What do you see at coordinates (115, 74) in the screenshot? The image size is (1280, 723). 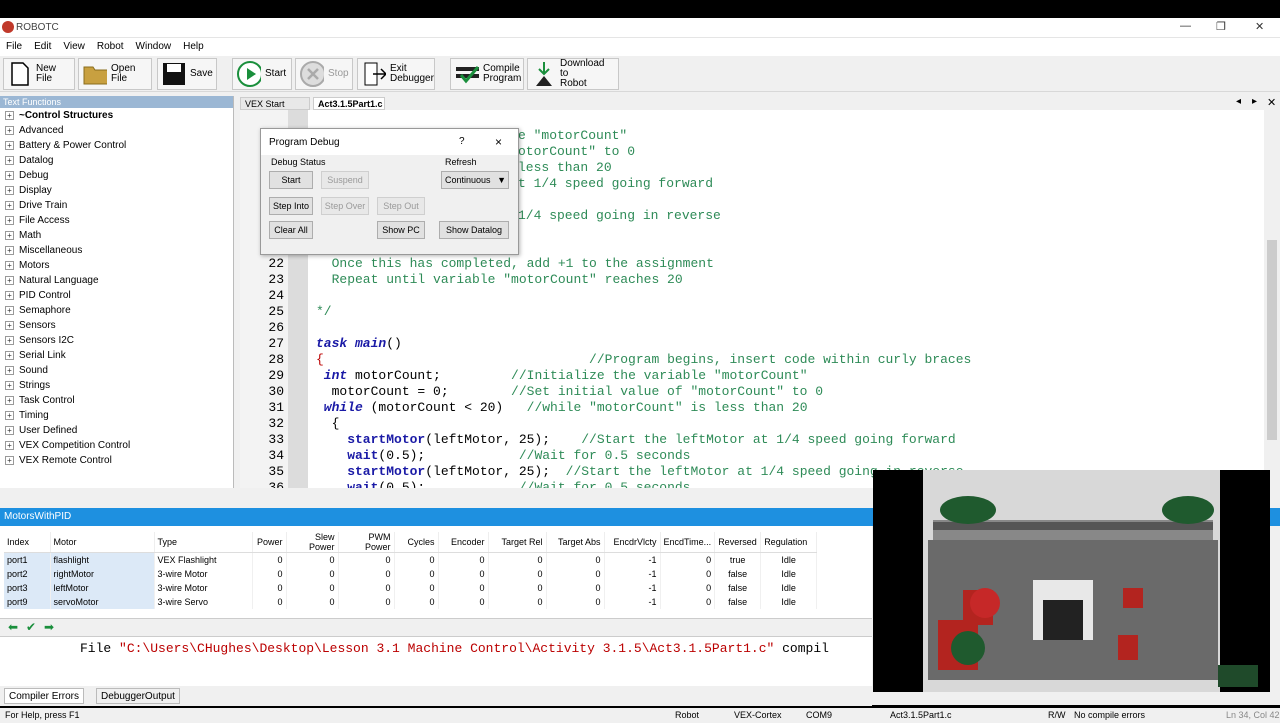 I see `open-file-button: Open File` at bounding box center [115, 74].